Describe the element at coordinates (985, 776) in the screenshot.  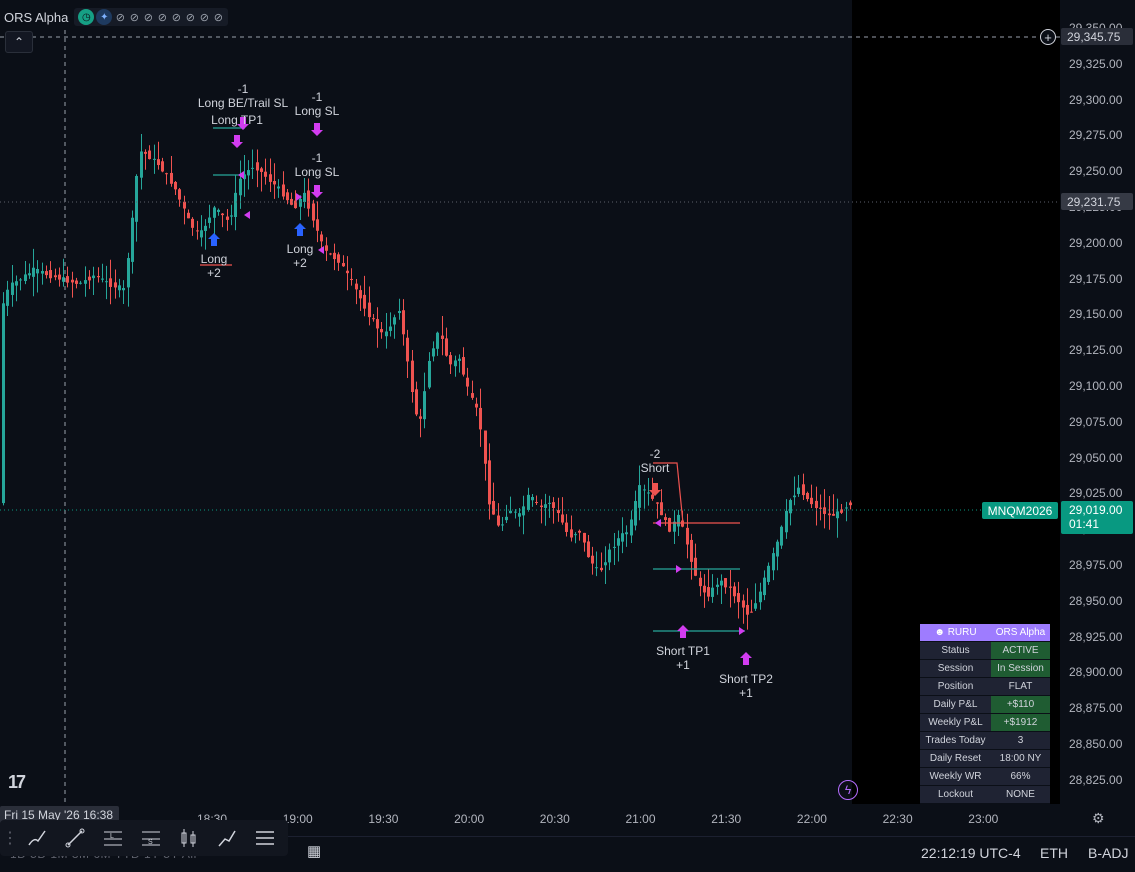
I see `panel-row: Weekly WR 66%` at that location.